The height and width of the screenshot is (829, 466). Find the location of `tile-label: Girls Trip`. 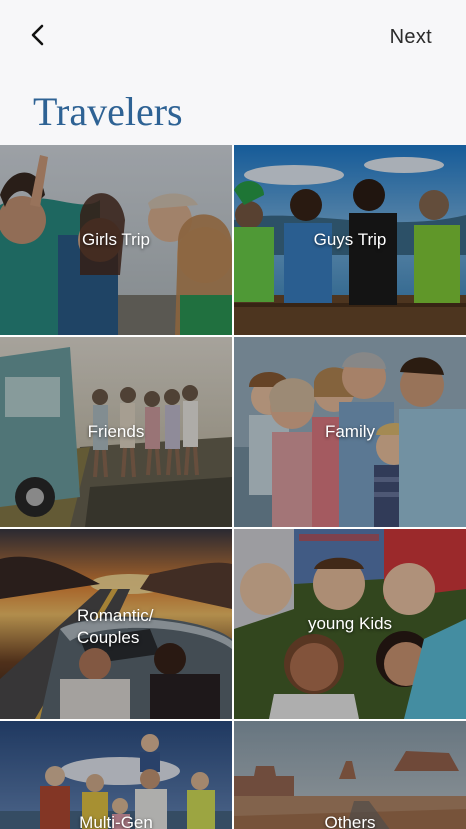

tile-label: Girls Trip is located at coordinates (116, 239).